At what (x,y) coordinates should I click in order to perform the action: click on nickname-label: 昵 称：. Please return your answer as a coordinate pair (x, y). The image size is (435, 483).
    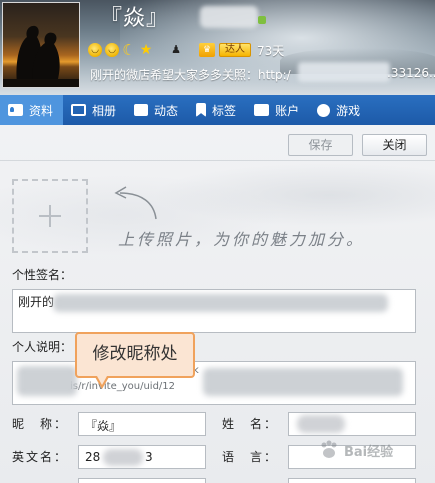
    Looking at the image, I should click on (40, 424).